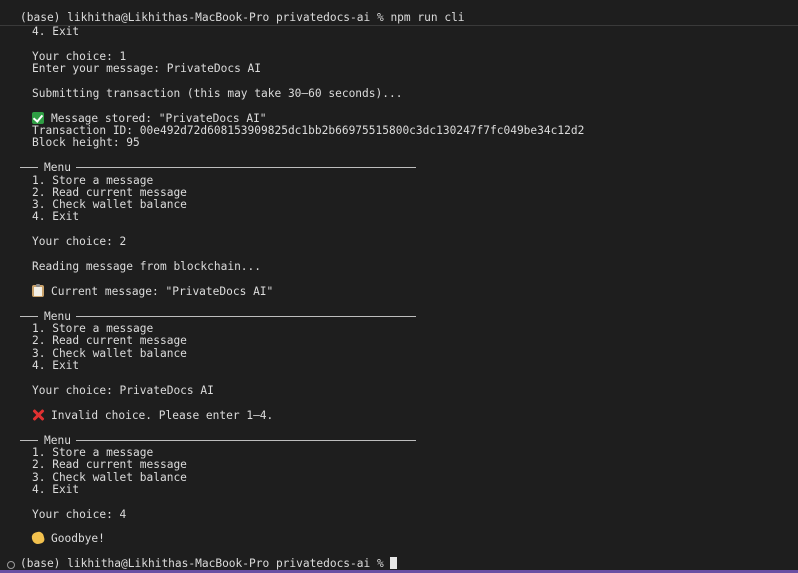  I want to click on waving-hand-icon, so click(38, 538).